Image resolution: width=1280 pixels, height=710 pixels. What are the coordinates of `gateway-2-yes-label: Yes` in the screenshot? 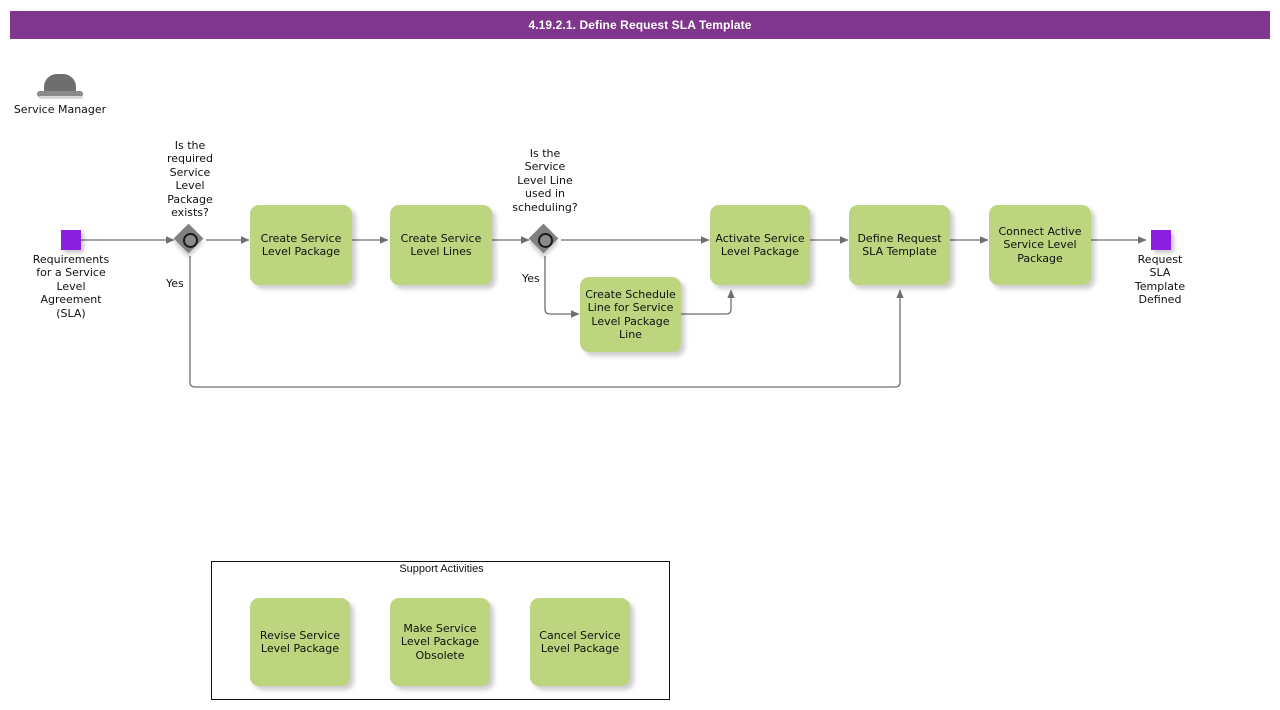 It's located at (531, 278).